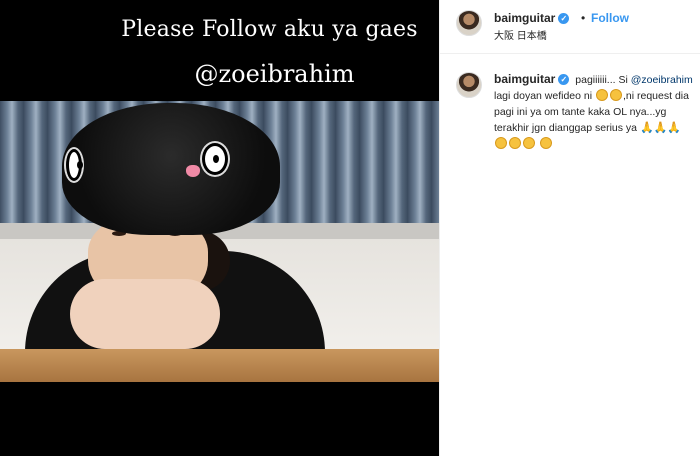 The image size is (700, 456). I want to click on mention-link: @zoeibrahim, so click(662, 80).